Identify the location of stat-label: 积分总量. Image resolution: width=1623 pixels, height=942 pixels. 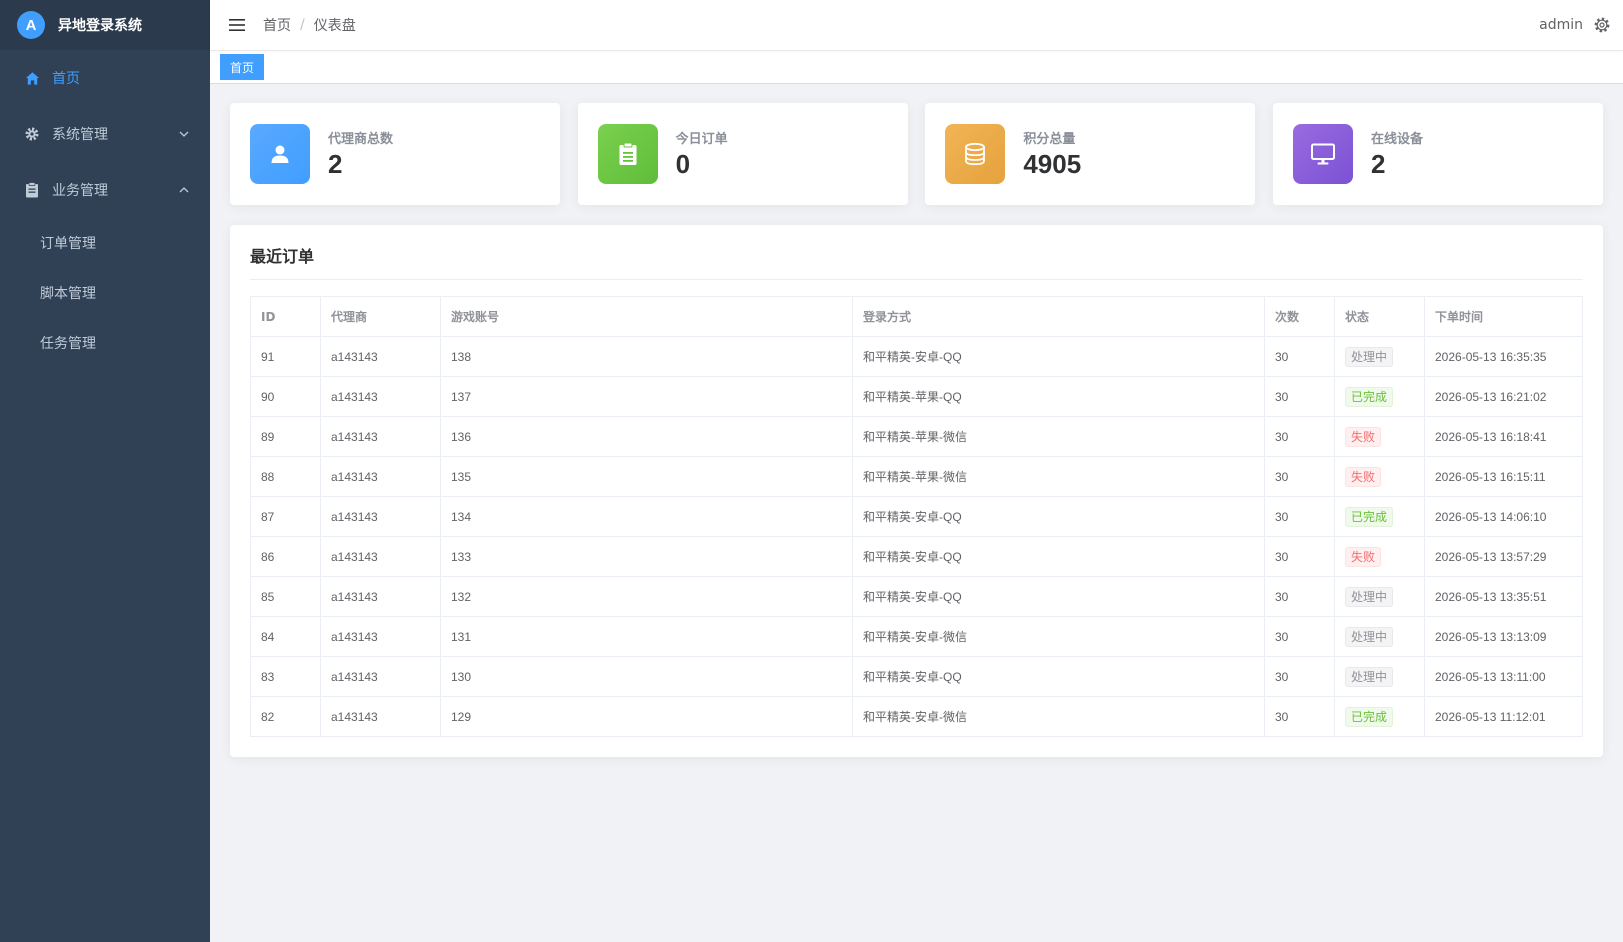
(1049, 139).